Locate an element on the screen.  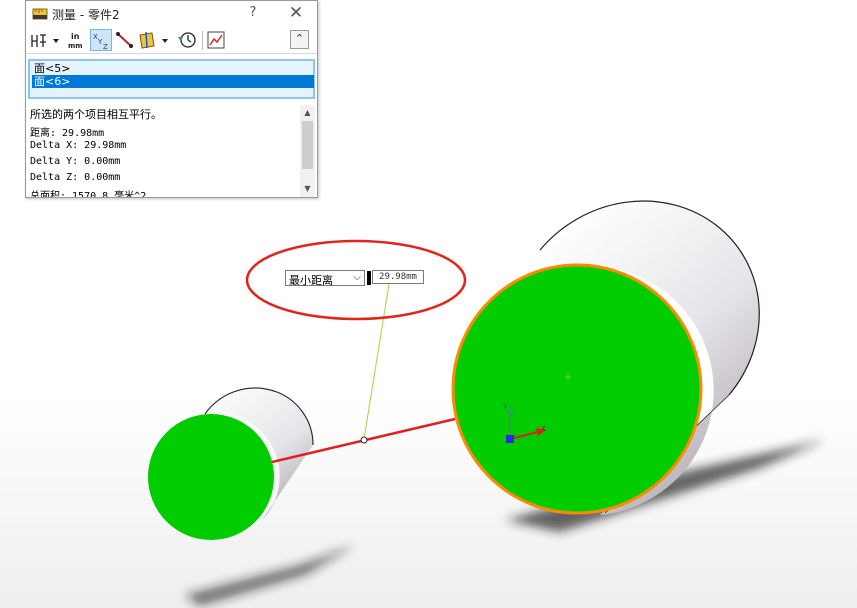
result-delta-z: Delta Z: 0.00mm is located at coordinates (75, 177).